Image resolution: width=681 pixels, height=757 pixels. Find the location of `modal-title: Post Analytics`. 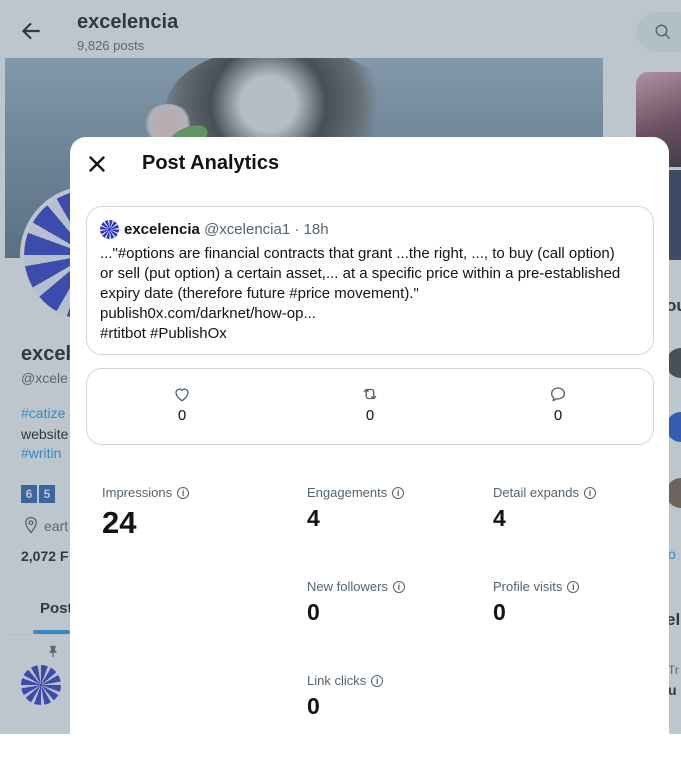

modal-title: Post Analytics is located at coordinates (211, 163).